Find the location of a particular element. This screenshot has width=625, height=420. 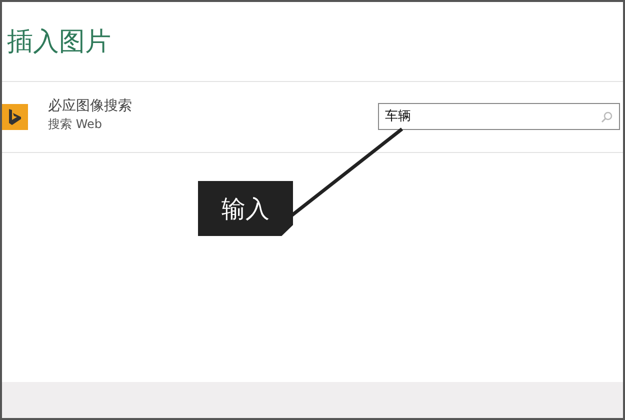

source-name: 必应图像搜索 is located at coordinates (90, 106).